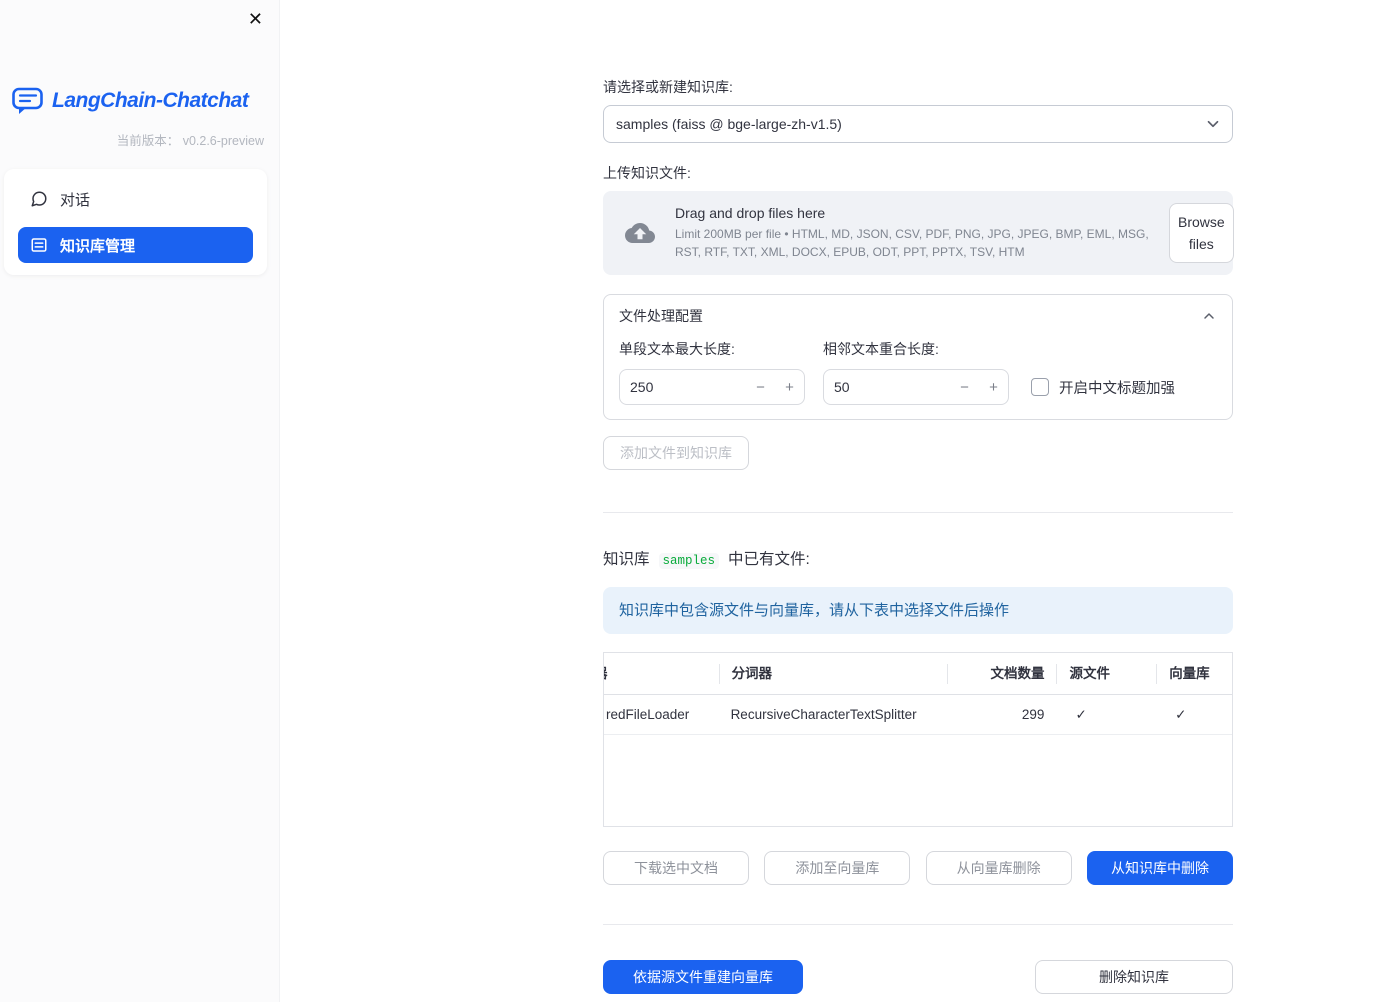  I want to click on max-length-number-input: − +, so click(712, 387).